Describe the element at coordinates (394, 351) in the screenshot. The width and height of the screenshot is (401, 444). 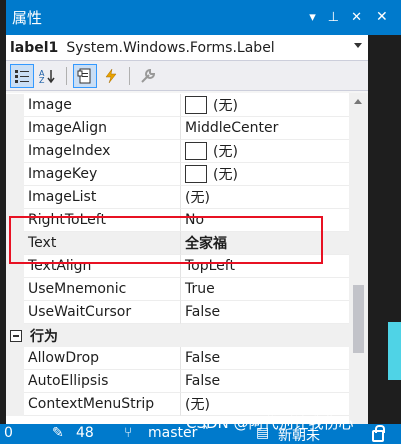
I see `decorative-shape` at that location.